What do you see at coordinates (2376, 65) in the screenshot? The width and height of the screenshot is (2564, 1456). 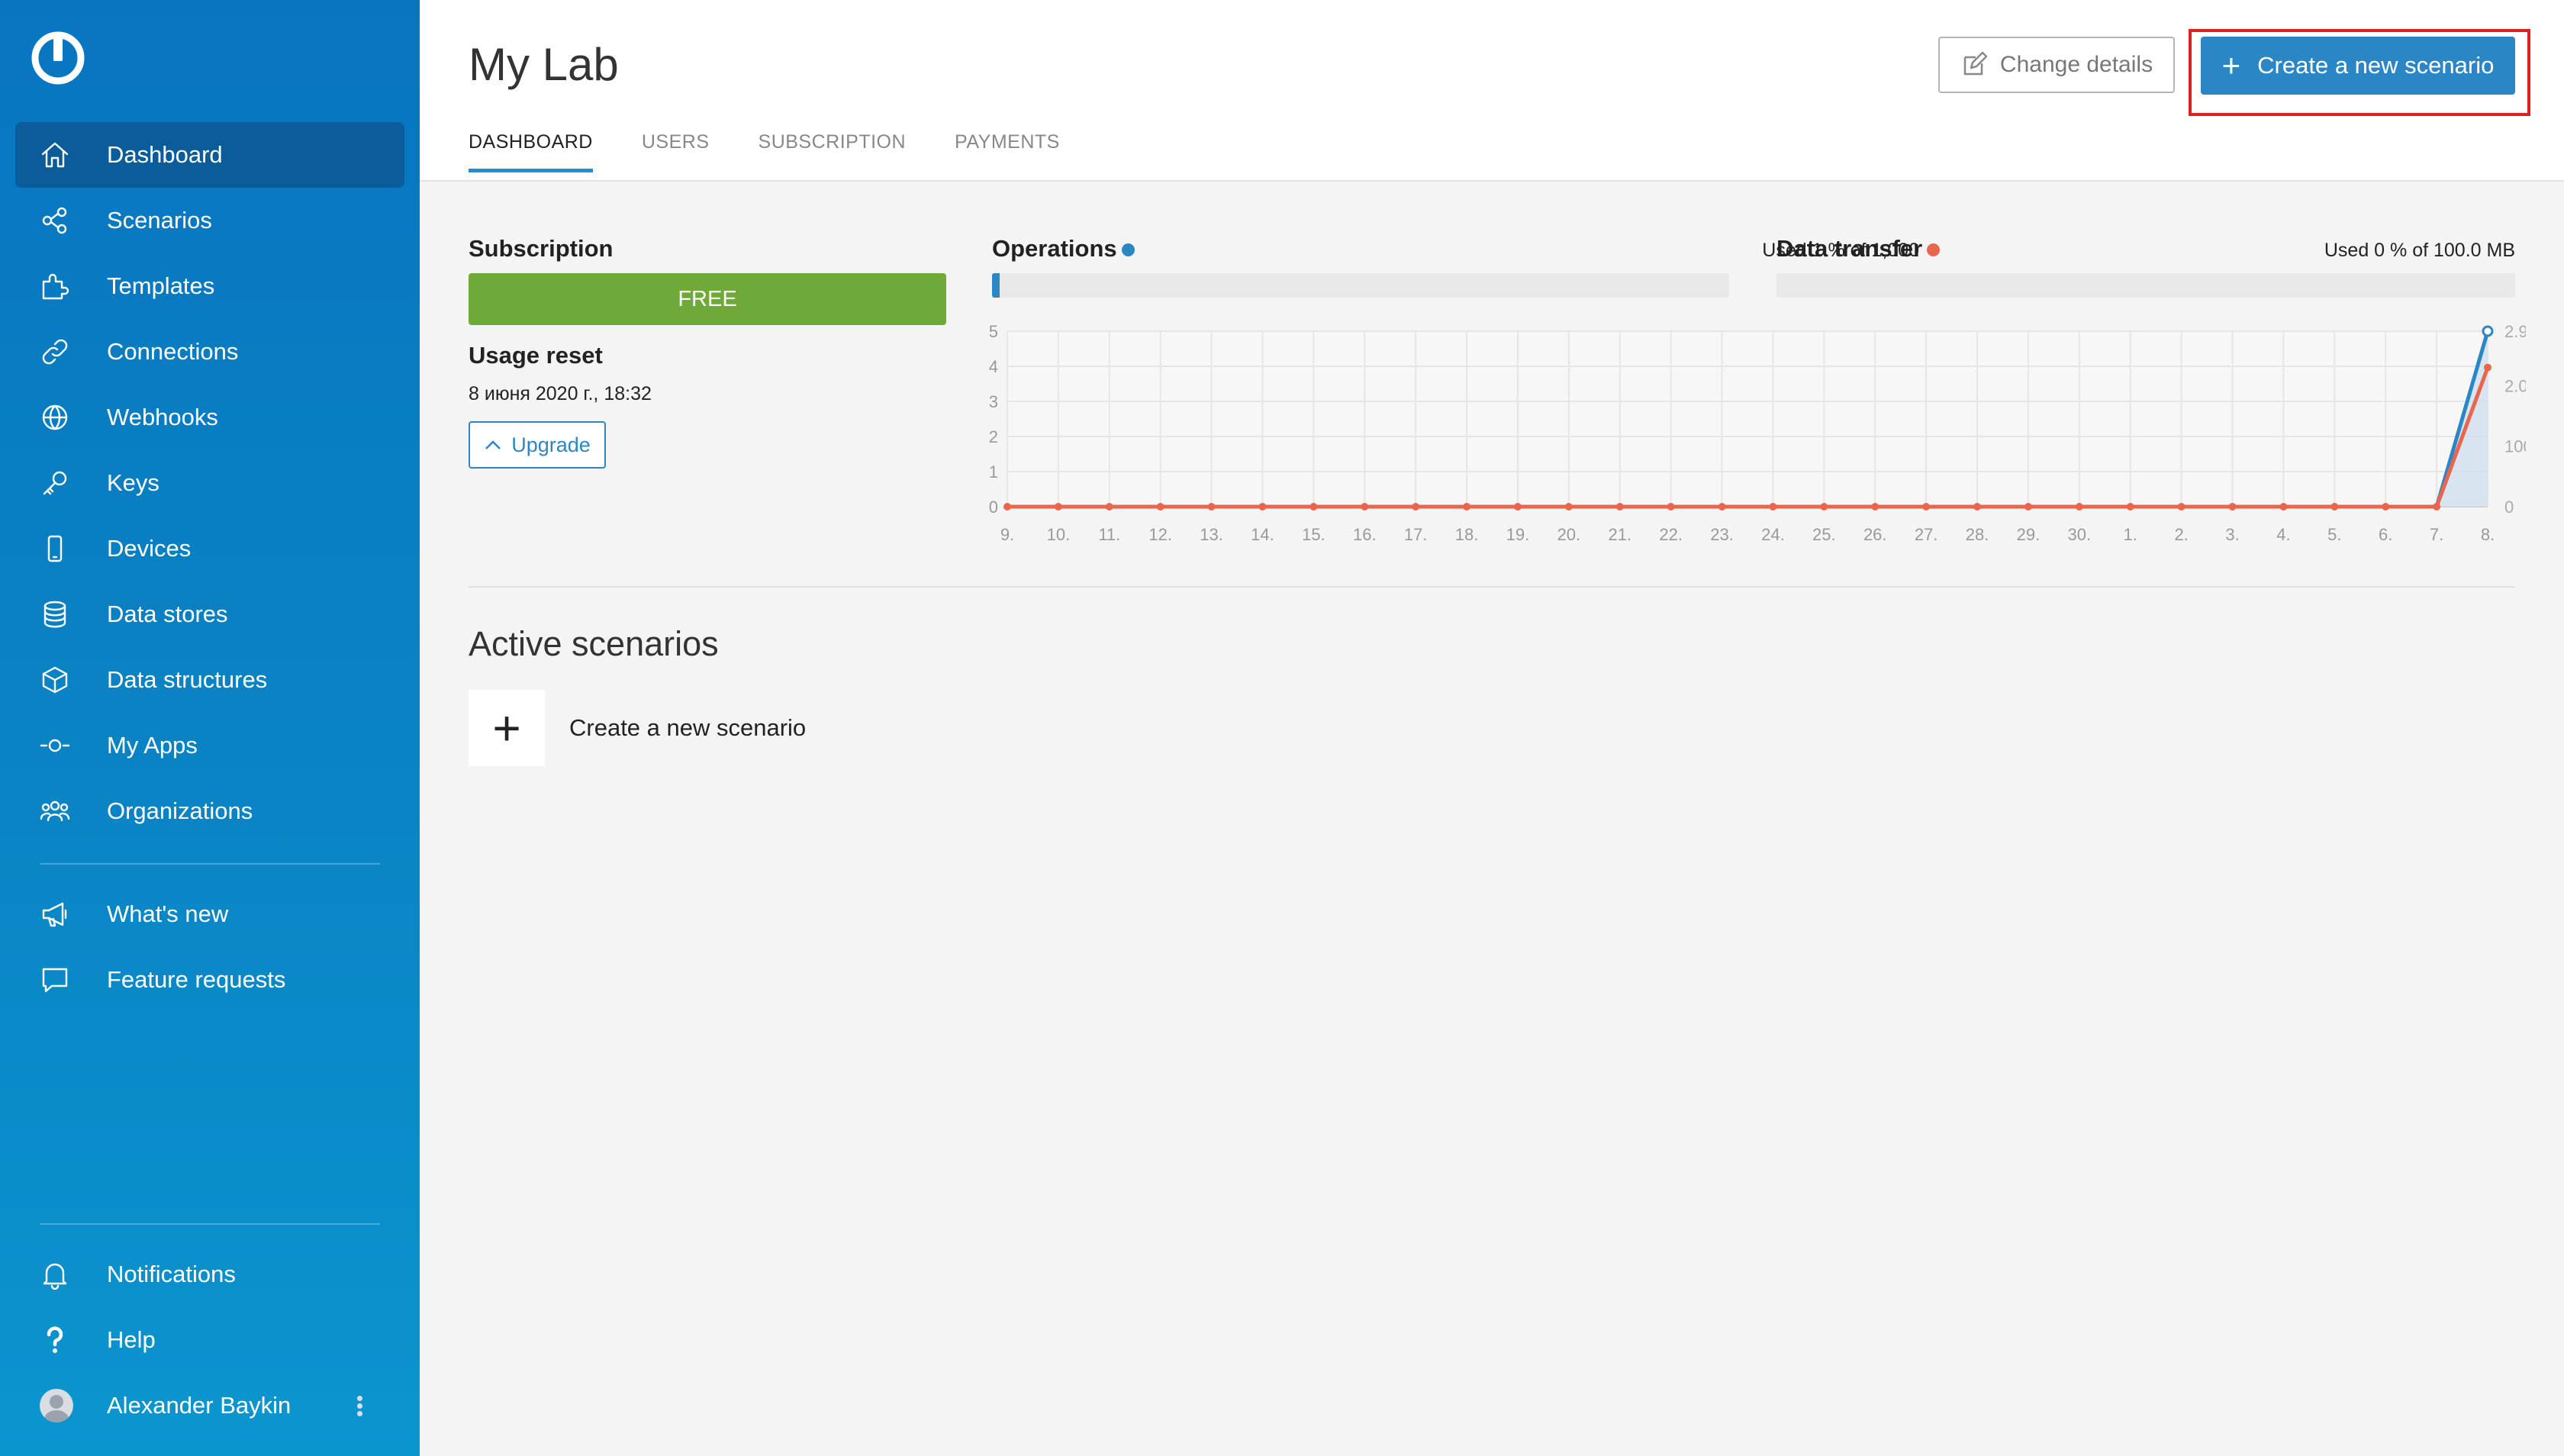 I see `create-scenario-label: Create a new scenario` at bounding box center [2376, 65].